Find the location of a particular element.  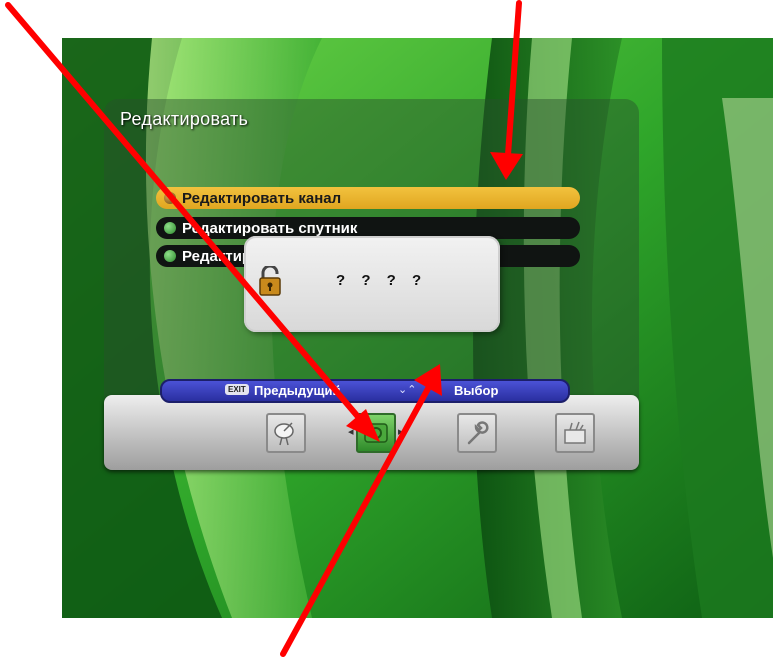

menu-item-label: Редактировать спутник is located at coordinates (270, 228).